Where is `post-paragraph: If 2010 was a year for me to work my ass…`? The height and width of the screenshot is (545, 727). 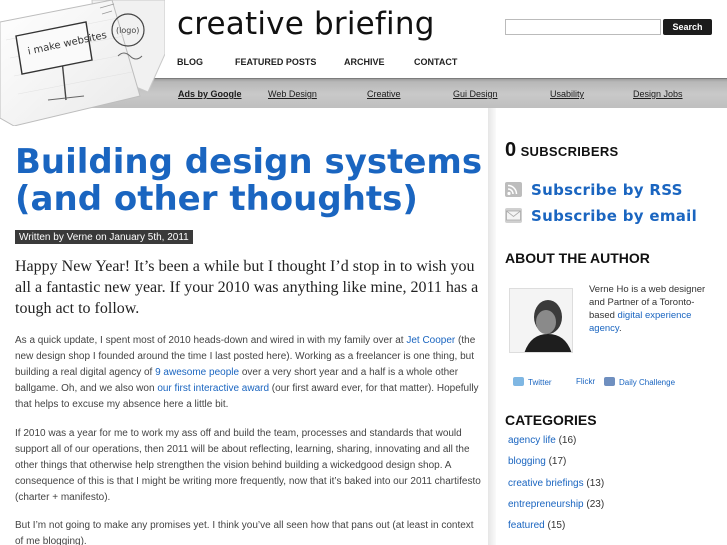 post-paragraph: If 2010 was a year for me to work my ass… is located at coordinates (248, 465).